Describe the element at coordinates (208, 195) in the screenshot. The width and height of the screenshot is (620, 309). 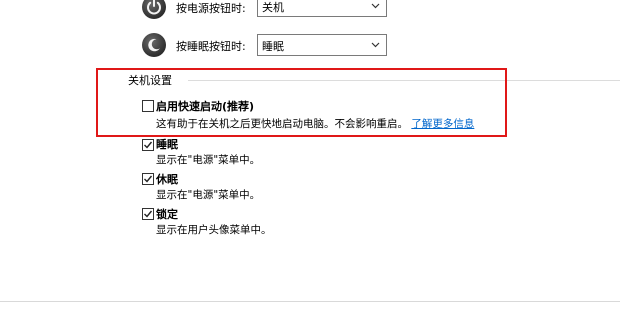
I see `hibernate-option-description: 显示在"电源"菜单中。` at that location.